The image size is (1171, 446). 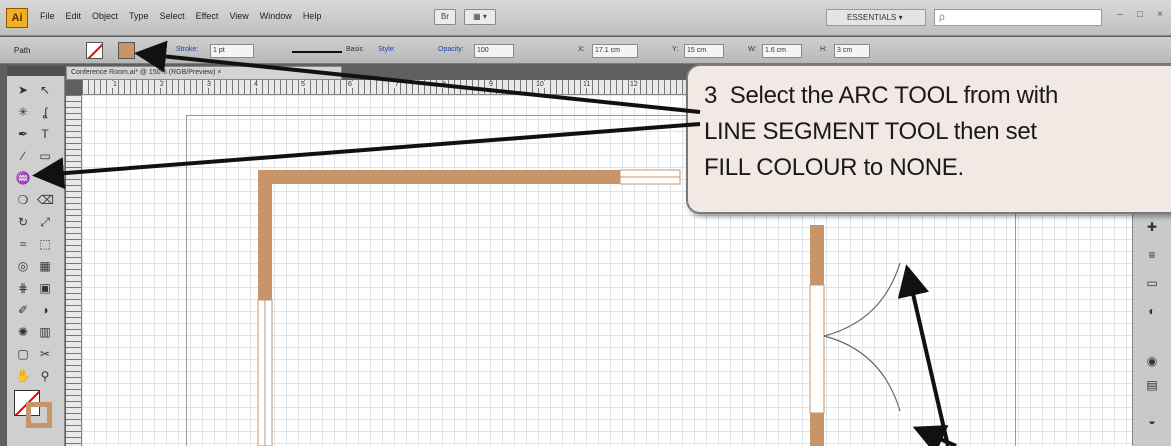 What do you see at coordinates (350, 84) in the screenshot?
I see `ruler-number: 6` at bounding box center [350, 84].